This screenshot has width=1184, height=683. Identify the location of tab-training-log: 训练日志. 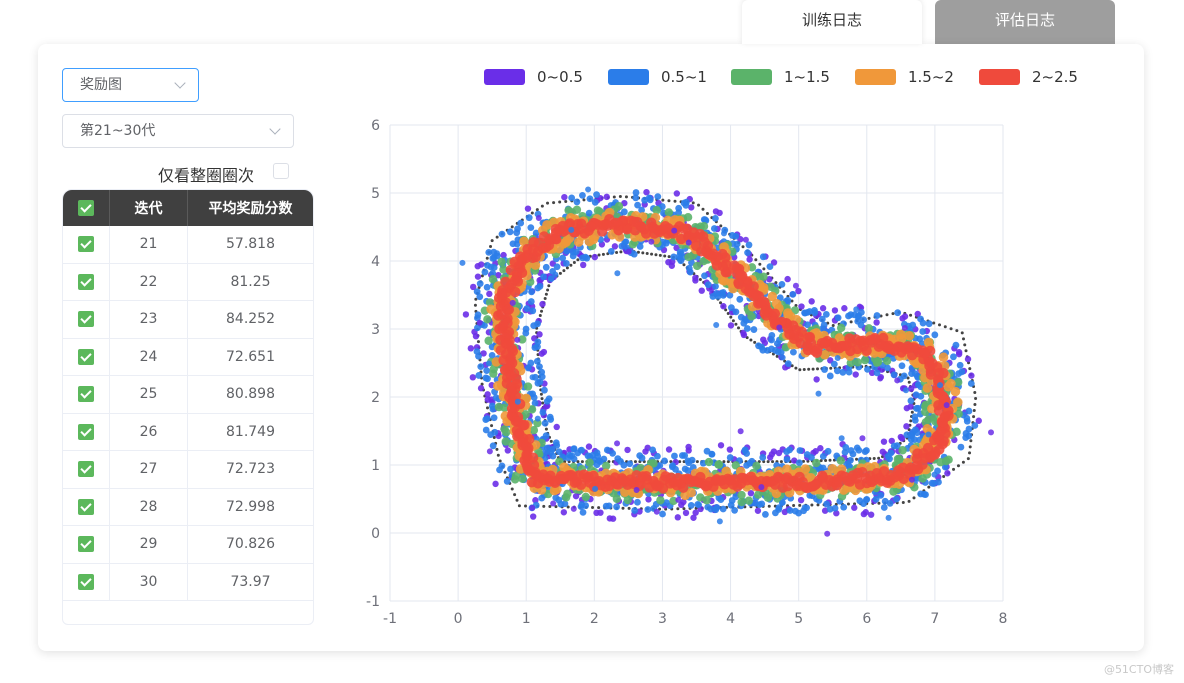
(832, 22).